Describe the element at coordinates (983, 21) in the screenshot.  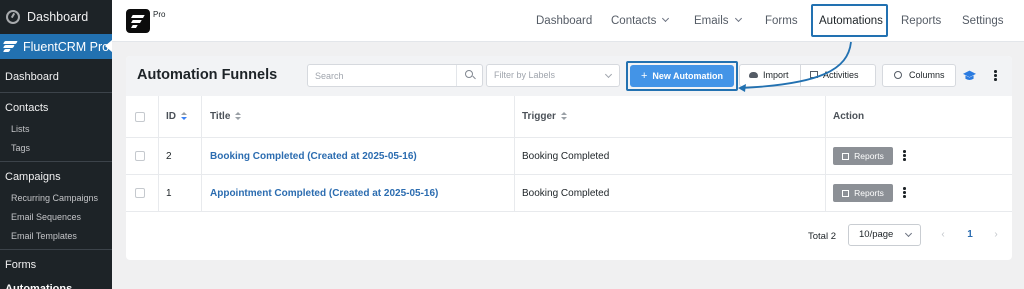
I see `nav-settings: Settings` at that location.